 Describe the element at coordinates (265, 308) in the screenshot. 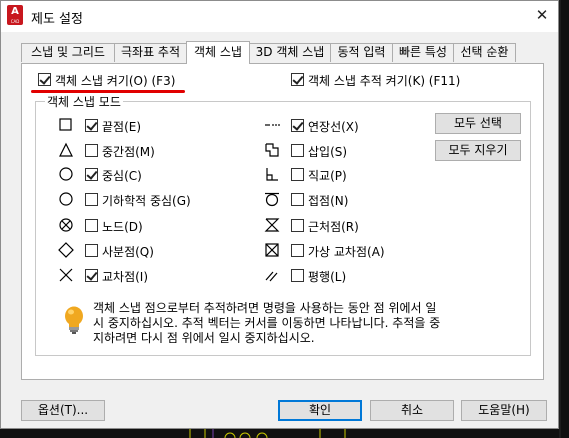

I see `info-line: 객체 스냅 점으로부터 추적하려면 명령을 사용하는 동안 점 위에서 일` at that location.